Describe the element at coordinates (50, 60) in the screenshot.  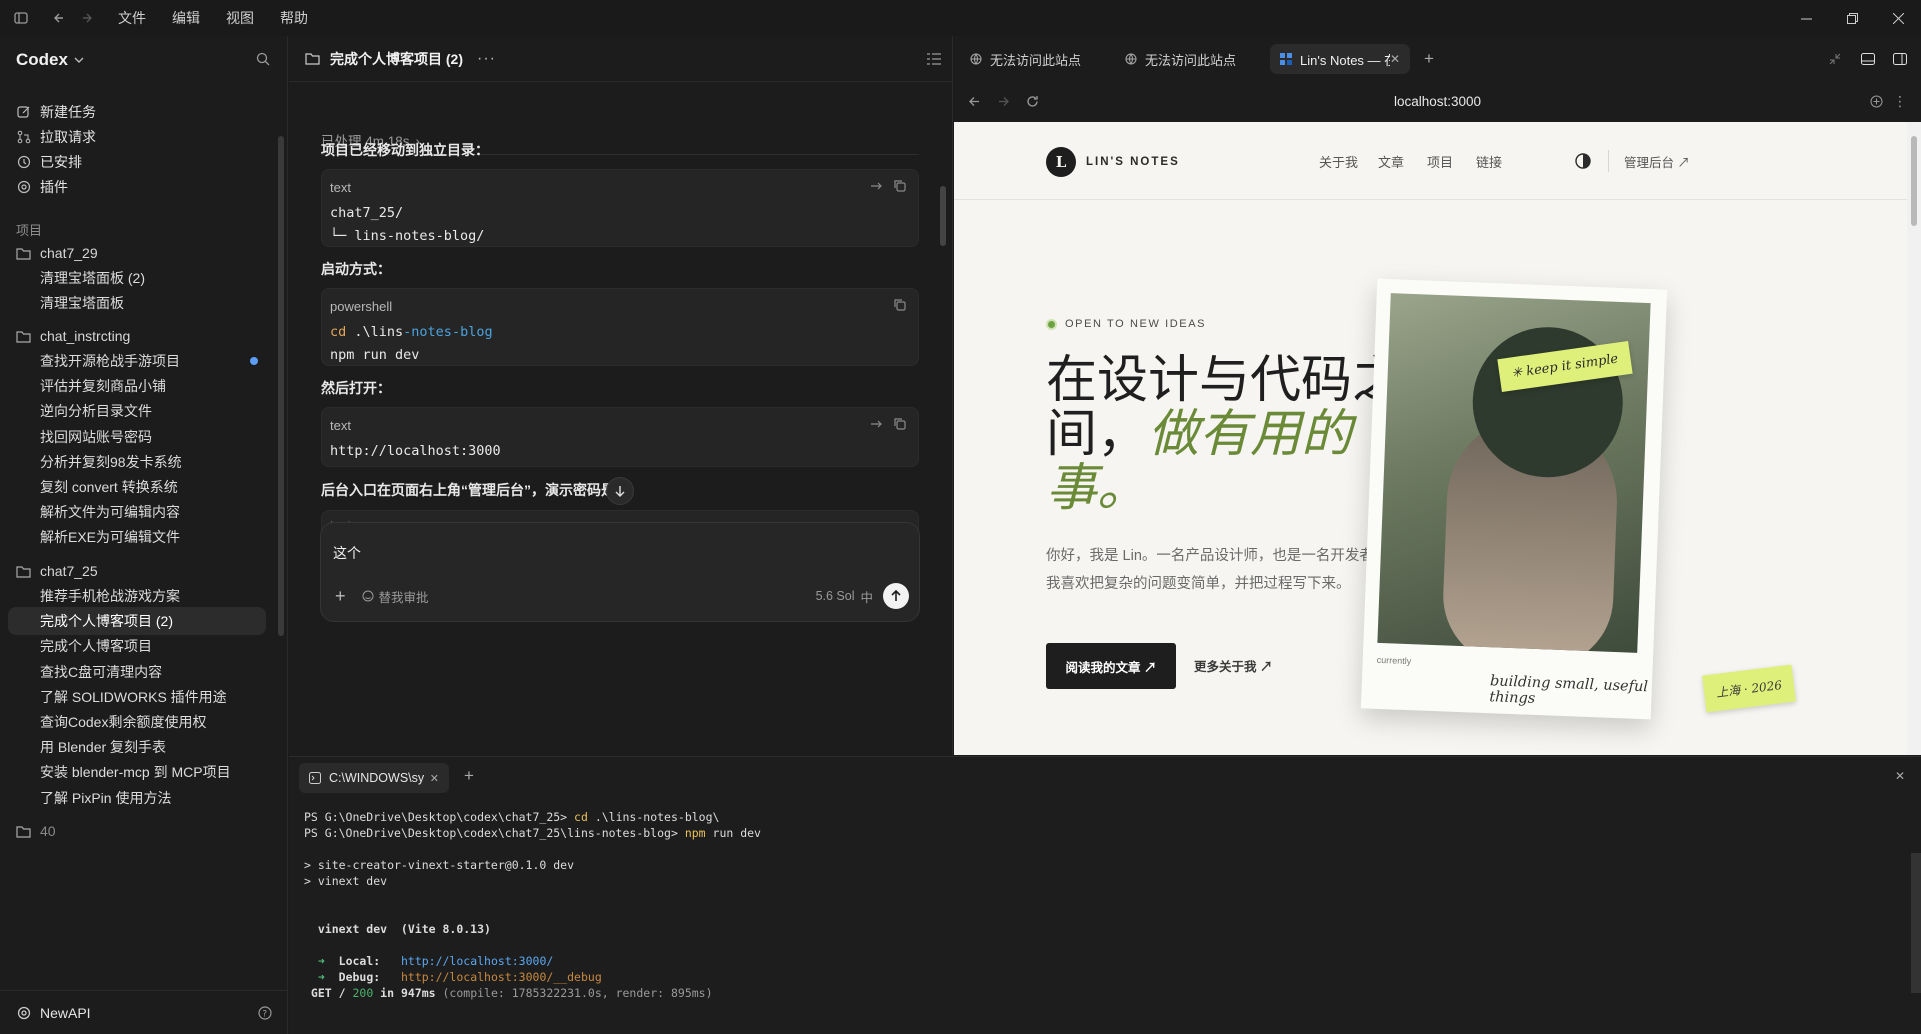
I see `brand-switcher: Codex` at that location.